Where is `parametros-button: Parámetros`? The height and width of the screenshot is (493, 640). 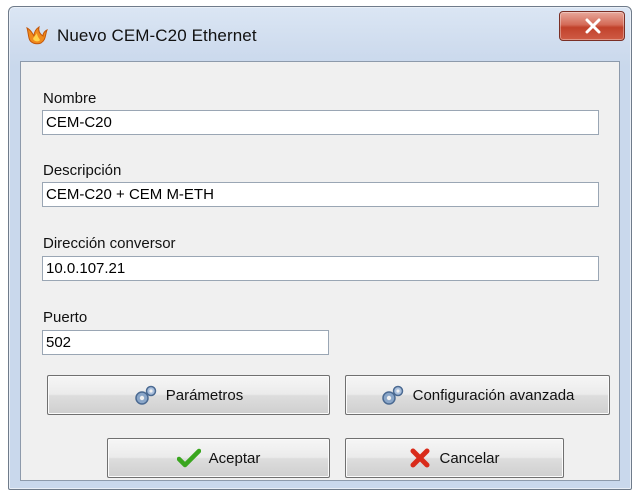
parametros-button: Parámetros is located at coordinates (188, 395).